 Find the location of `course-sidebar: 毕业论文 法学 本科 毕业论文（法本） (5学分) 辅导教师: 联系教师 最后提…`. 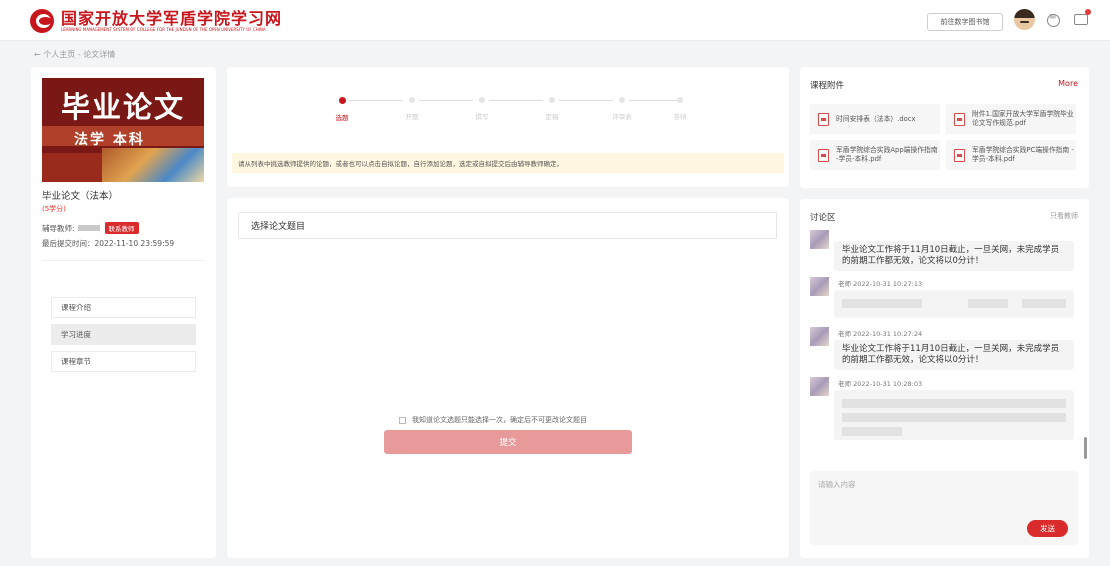

course-sidebar: 毕业论文 法学 本科 毕业论文（法本） (5学分) 辅导教师: 联系教师 最后提… is located at coordinates (123, 312).